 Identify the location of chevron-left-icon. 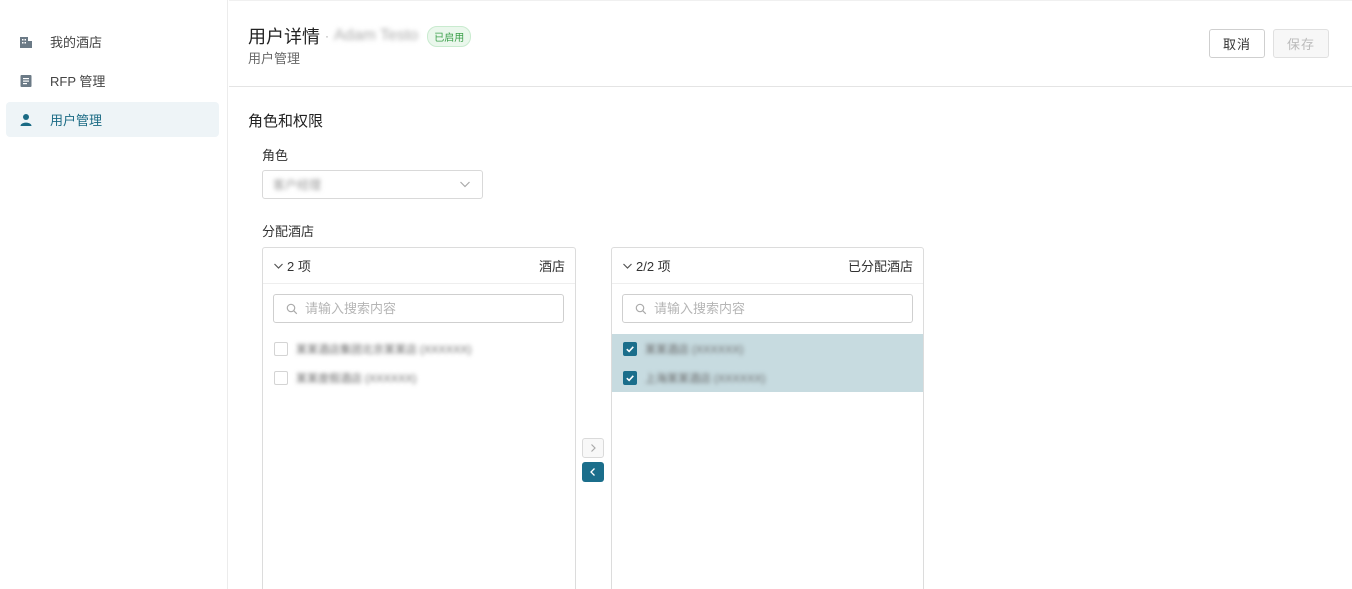
(592, 472).